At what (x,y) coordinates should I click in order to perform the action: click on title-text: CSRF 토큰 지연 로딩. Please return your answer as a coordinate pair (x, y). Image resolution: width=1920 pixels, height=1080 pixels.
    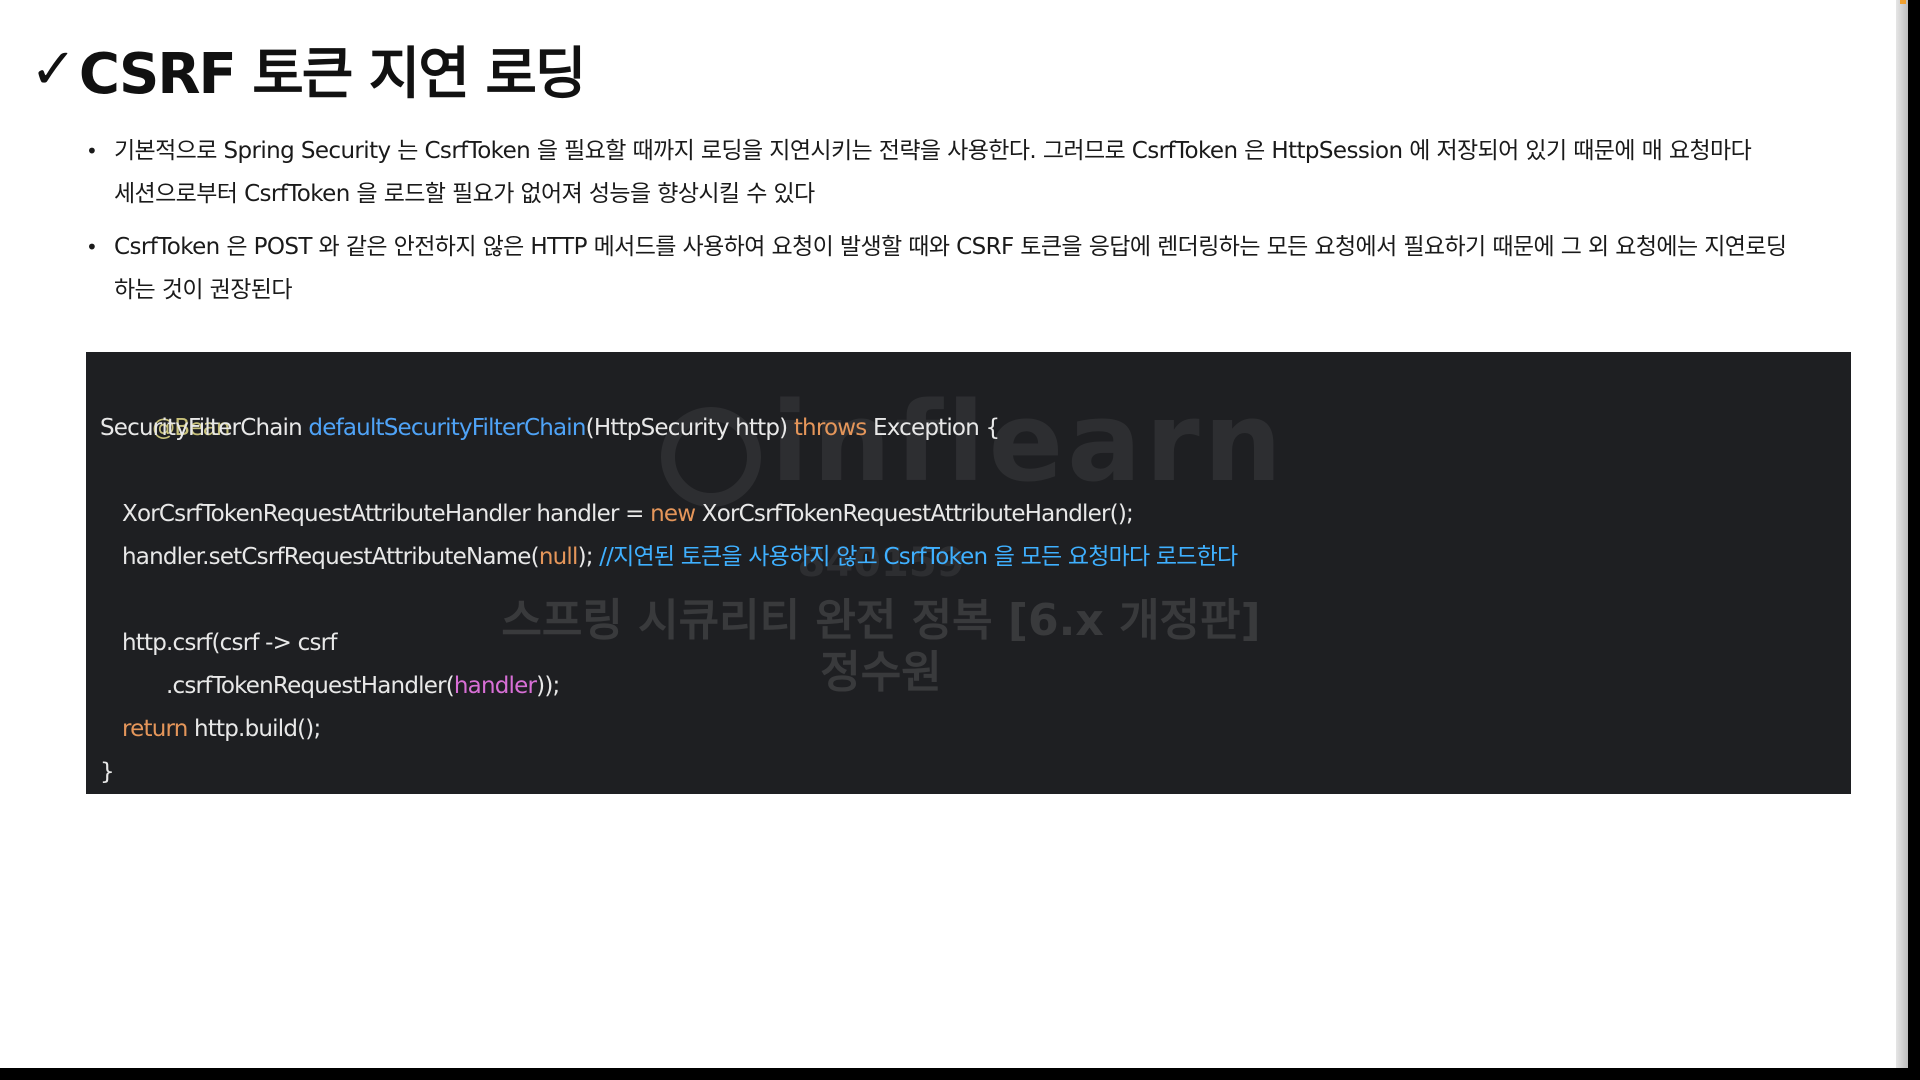
    Looking at the image, I should click on (332, 74).